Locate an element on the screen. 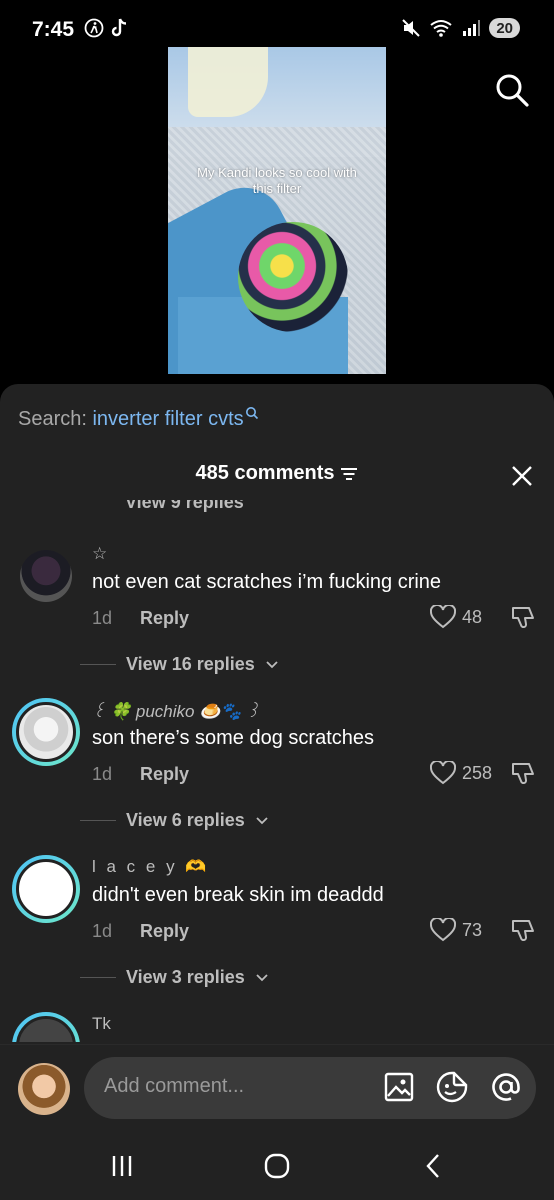 This screenshot has width=554, height=1200. like-count: 258 is located at coordinates (477, 772).